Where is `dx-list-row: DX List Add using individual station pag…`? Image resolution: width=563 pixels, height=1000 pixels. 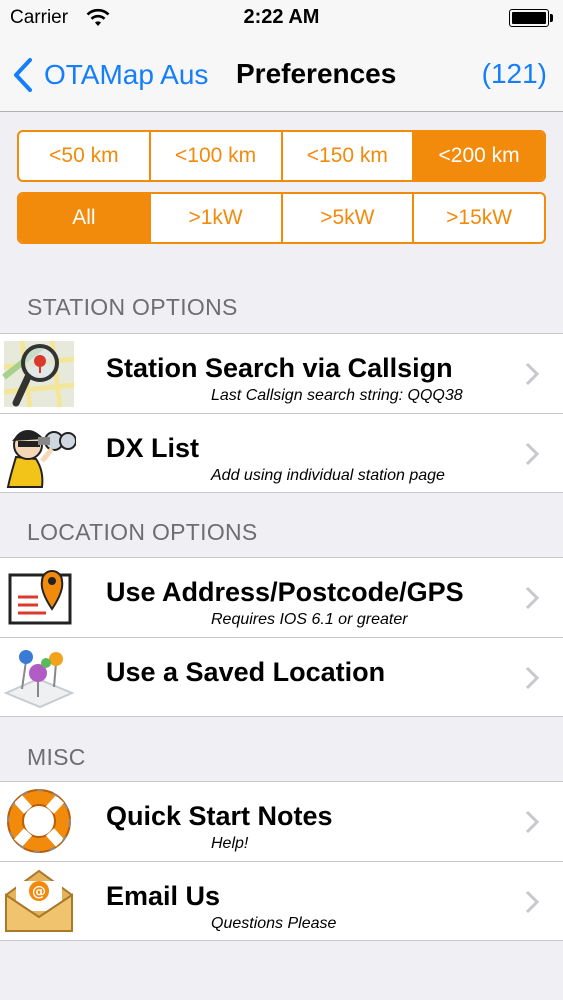
dx-list-row: DX List Add using individual station pag… is located at coordinates (281, 452).